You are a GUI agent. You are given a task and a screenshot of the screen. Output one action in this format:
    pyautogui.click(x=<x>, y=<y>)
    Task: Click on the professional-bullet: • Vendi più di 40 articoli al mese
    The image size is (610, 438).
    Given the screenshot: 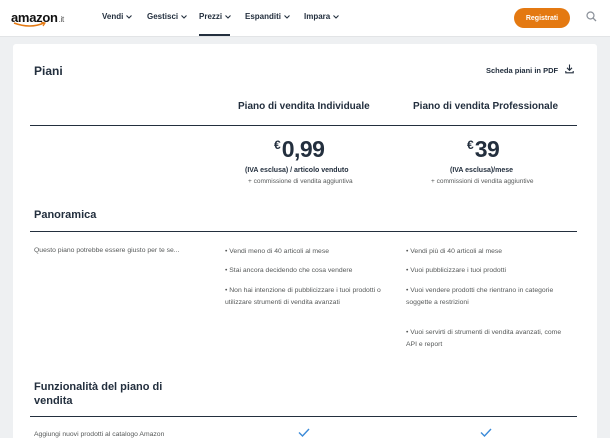 What is the action you would take?
    pyautogui.click(x=454, y=251)
    